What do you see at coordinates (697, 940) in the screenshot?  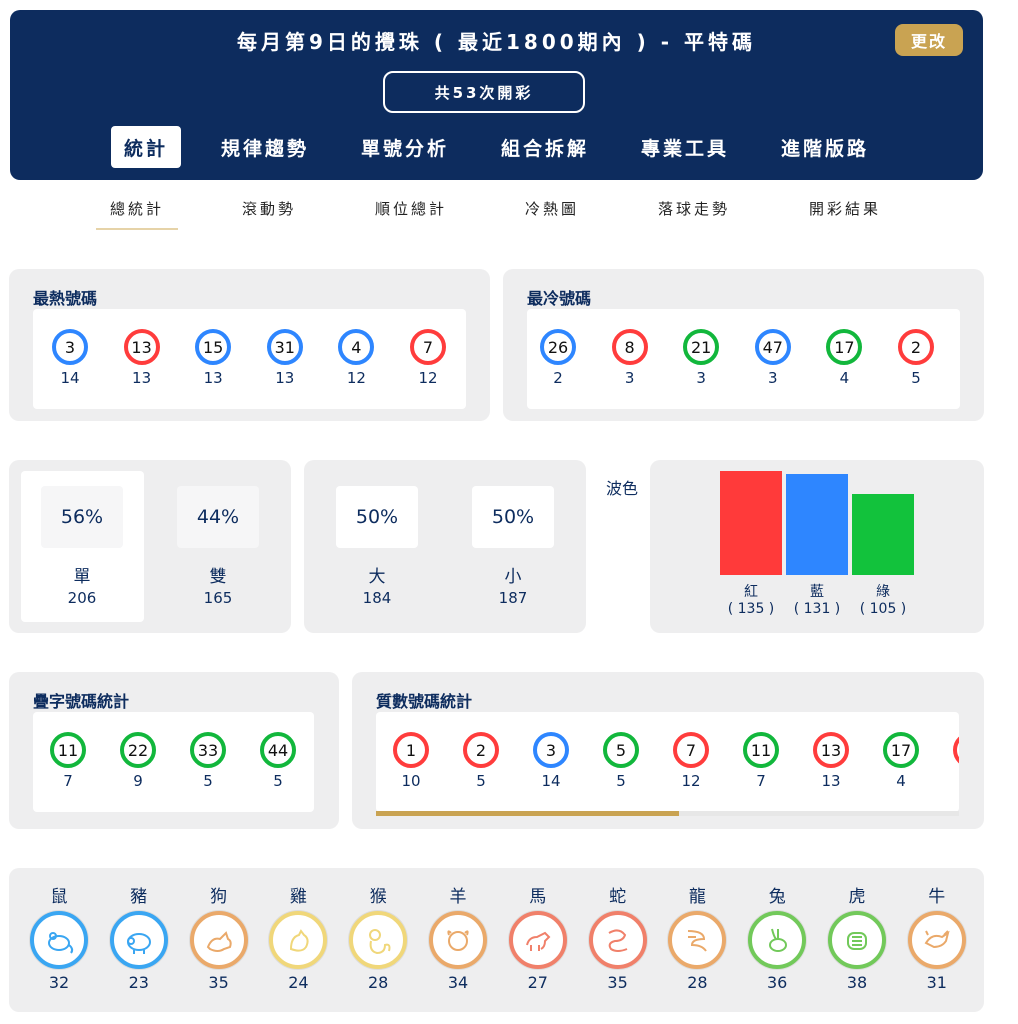 I see `dragon-icon` at bounding box center [697, 940].